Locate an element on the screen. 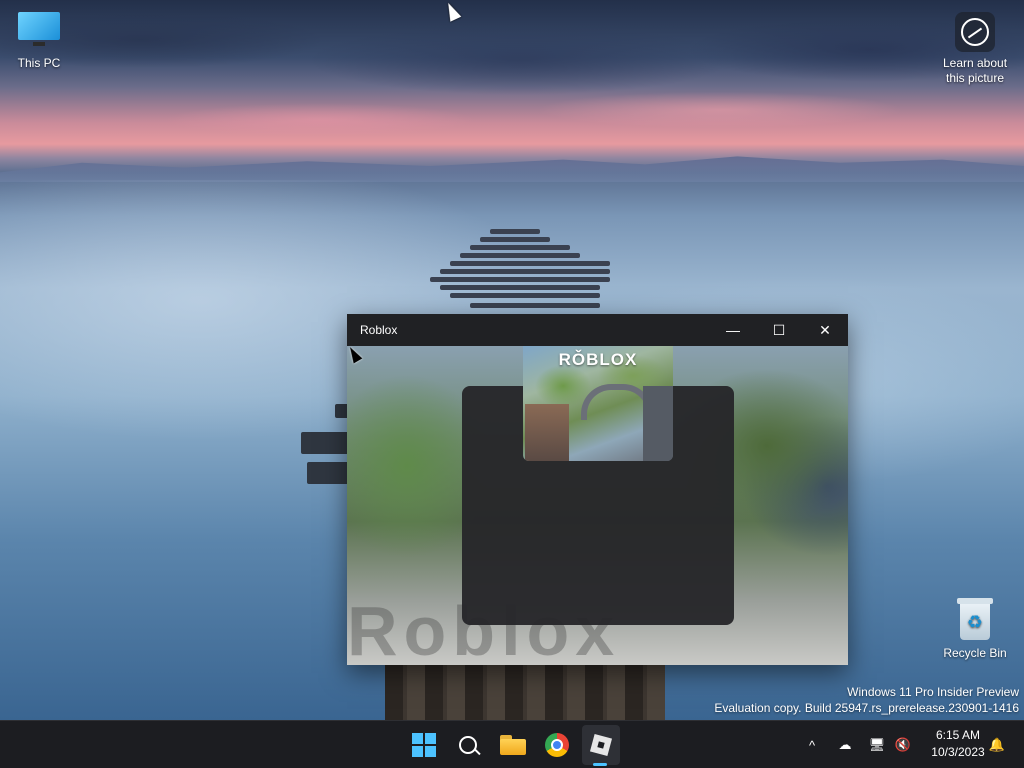  onedrive-icon: ☁ is located at coordinates (845, 744).